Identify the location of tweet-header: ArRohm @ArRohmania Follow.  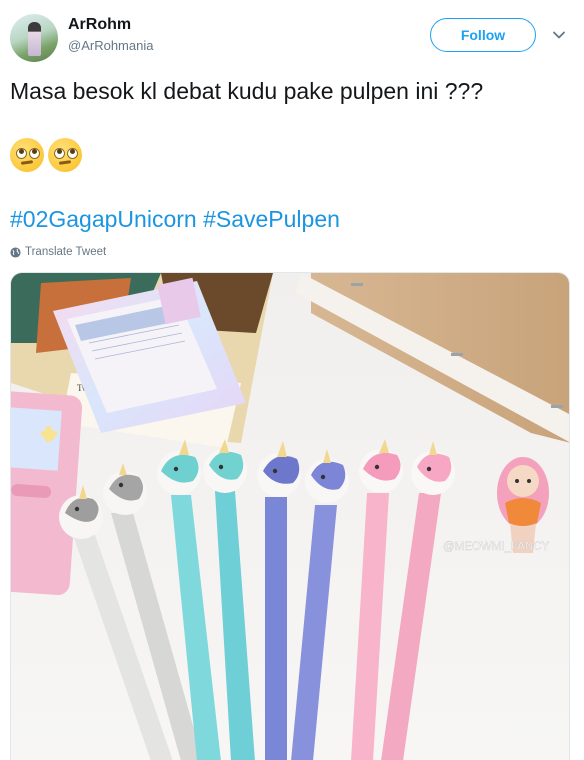
(292, 35).